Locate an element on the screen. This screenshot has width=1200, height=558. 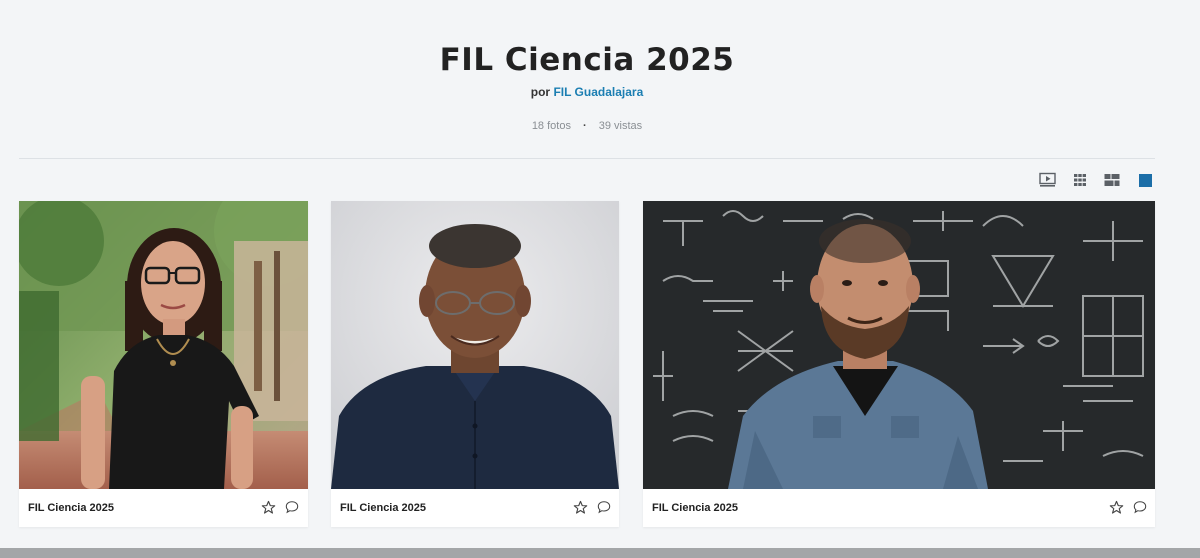
slideshow-icon is located at coordinates (1047, 179).